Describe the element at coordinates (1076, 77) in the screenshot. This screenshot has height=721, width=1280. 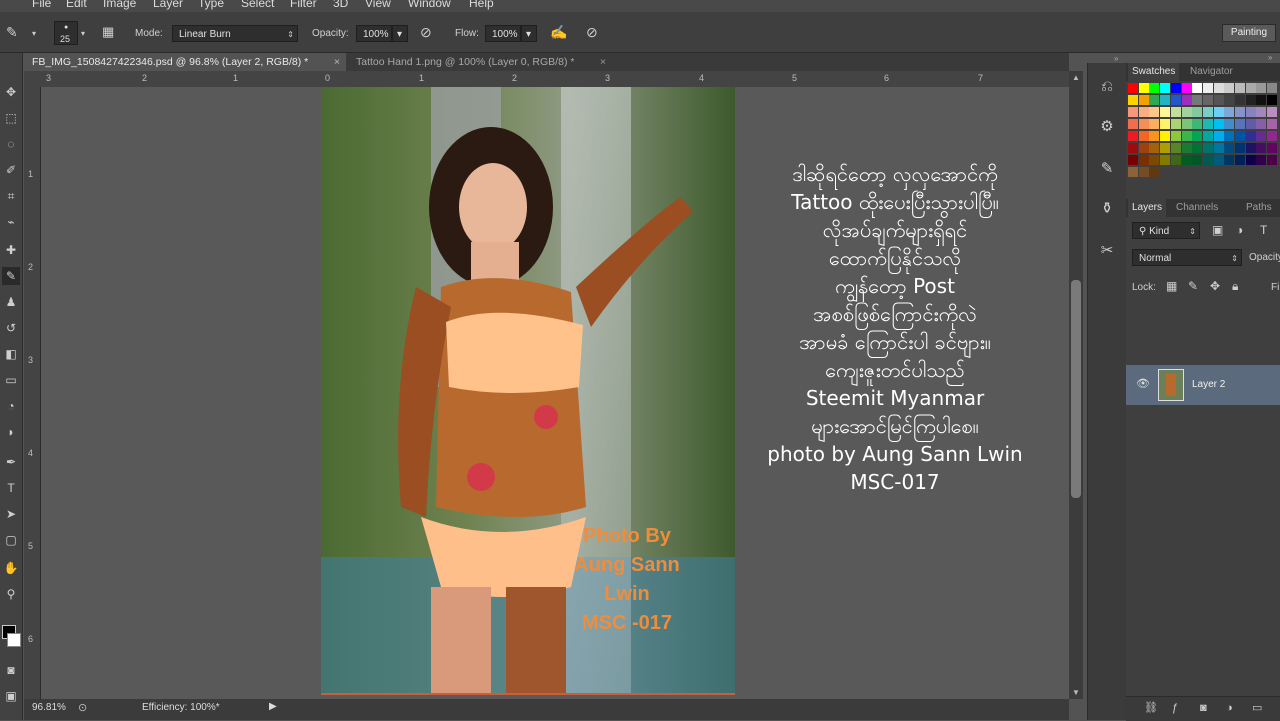
I see `scroll-up-icon: ▲` at that location.